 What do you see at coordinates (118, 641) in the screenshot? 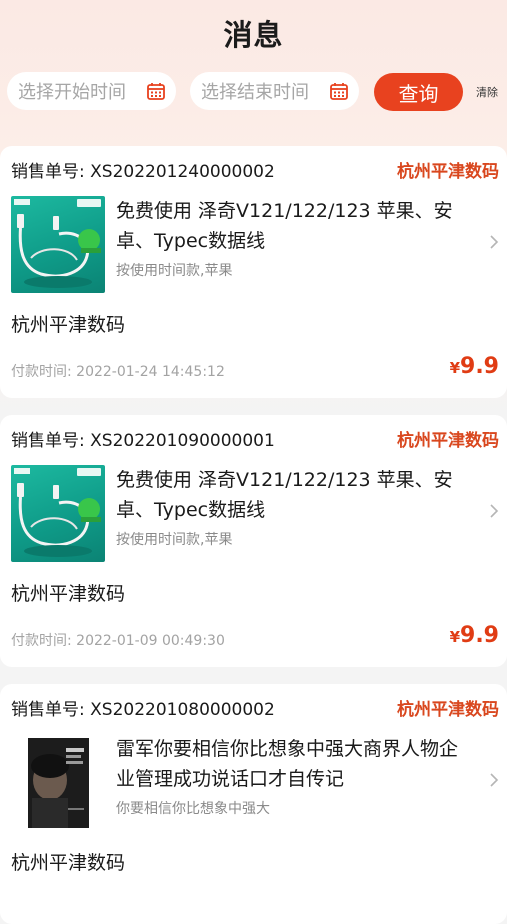
I see `payment-time: 付款时间: 2022-01-09 00:49:30` at bounding box center [118, 641].